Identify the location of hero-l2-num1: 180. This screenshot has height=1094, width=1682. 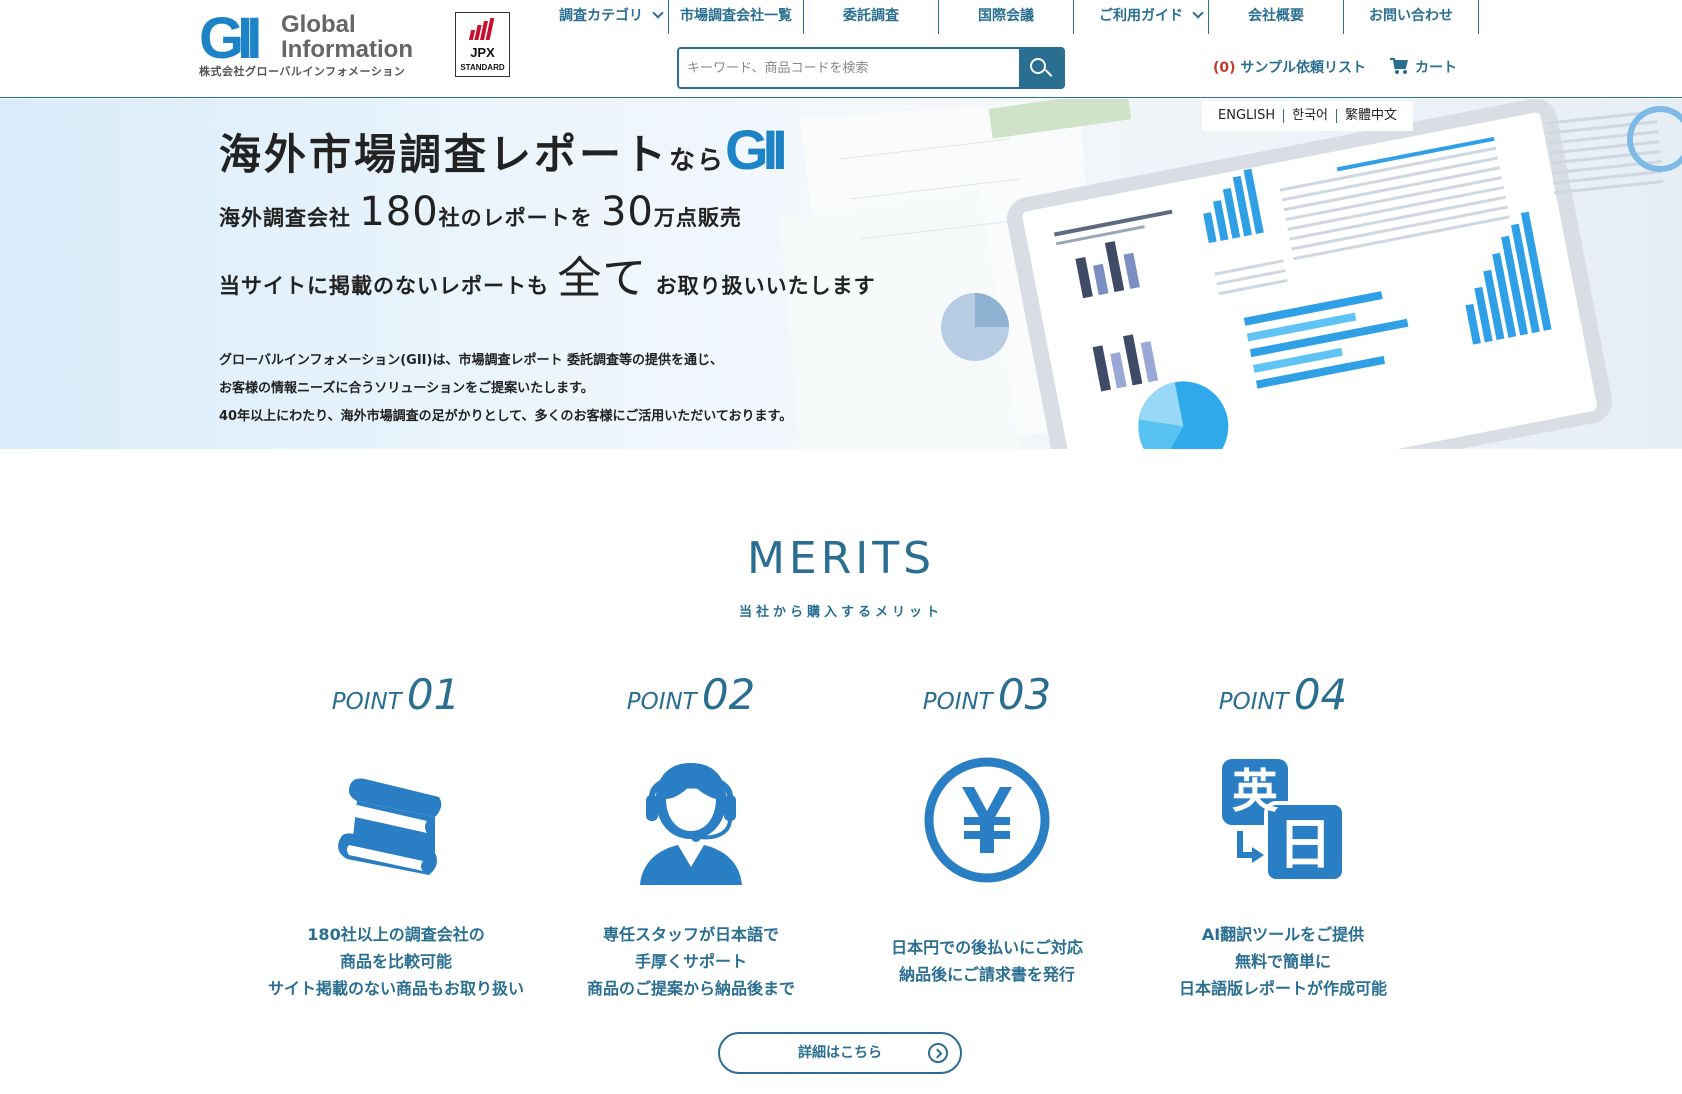
(399, 212).